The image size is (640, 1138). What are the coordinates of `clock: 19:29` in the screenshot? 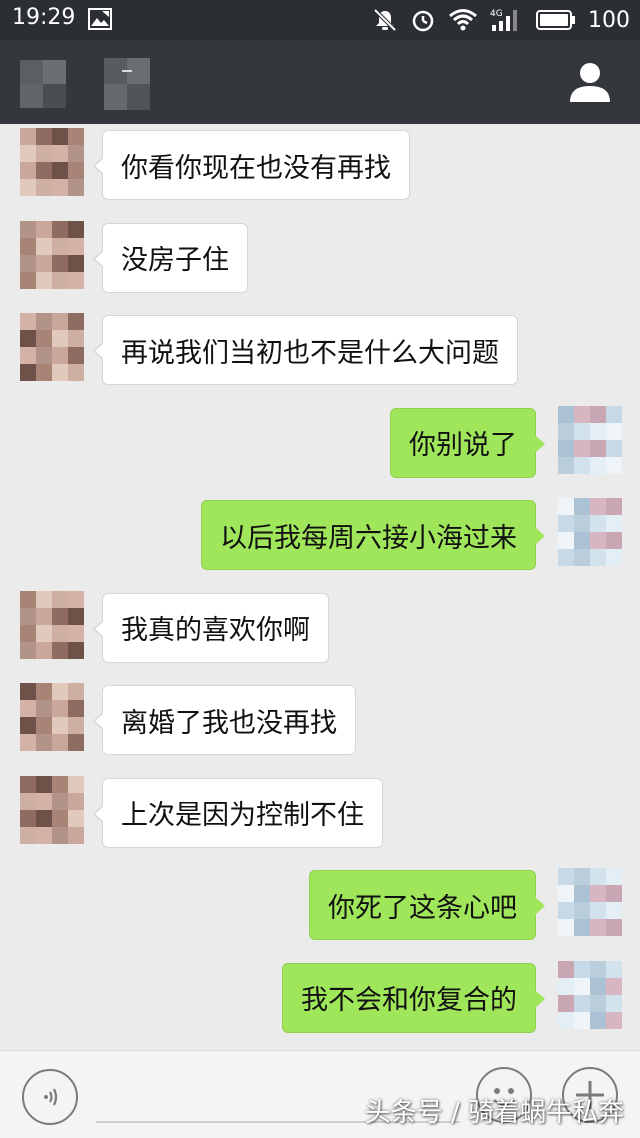 It's located at (44, 17).